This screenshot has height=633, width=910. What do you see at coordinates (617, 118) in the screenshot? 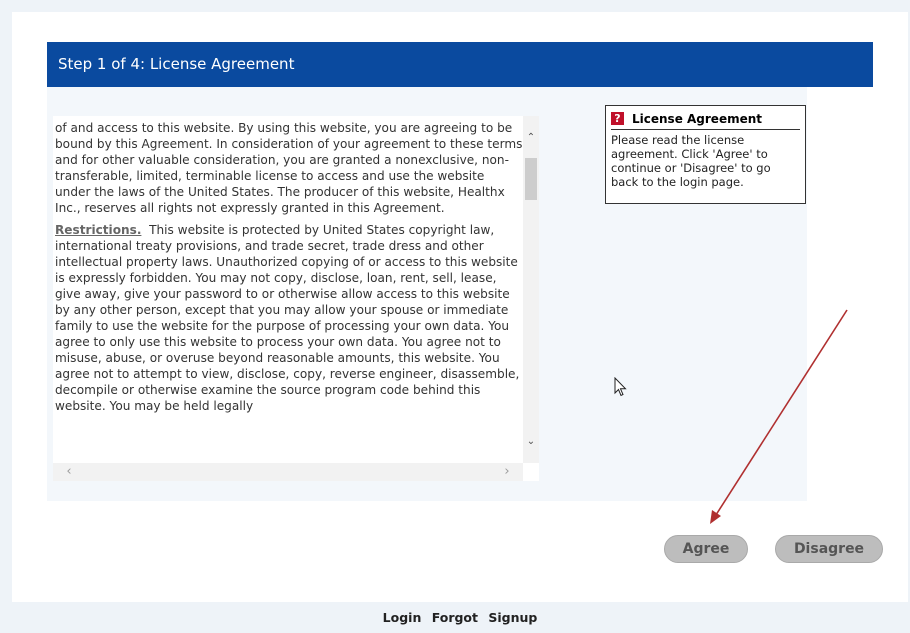
I see `question-icon: ?` at bounding box center [617, 118].